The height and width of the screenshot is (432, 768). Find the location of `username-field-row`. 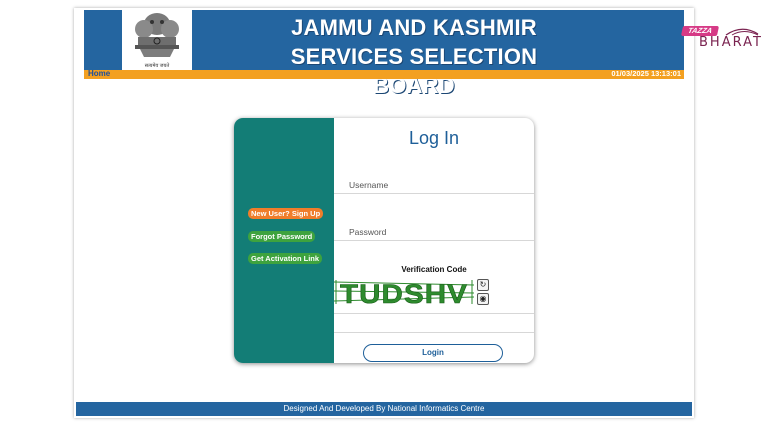

username-field-row is located at coordinates (434, 181).